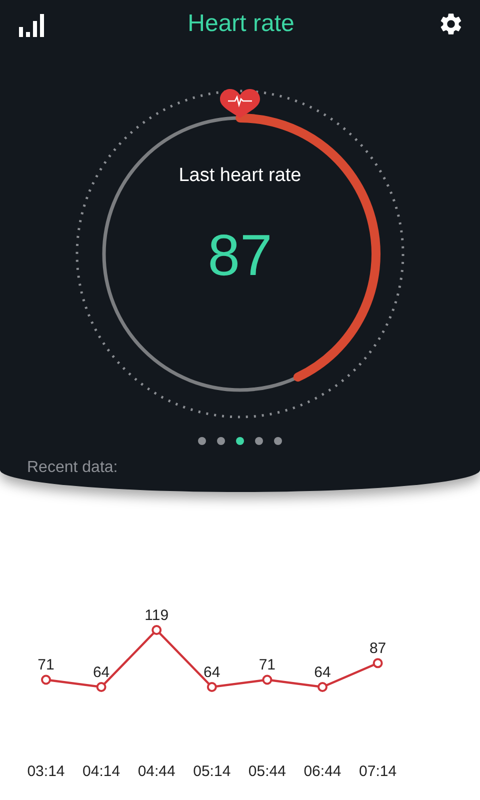  Describe the element at coordinates (451, 24) in the screenshot. I see `settings-icon` at that location.